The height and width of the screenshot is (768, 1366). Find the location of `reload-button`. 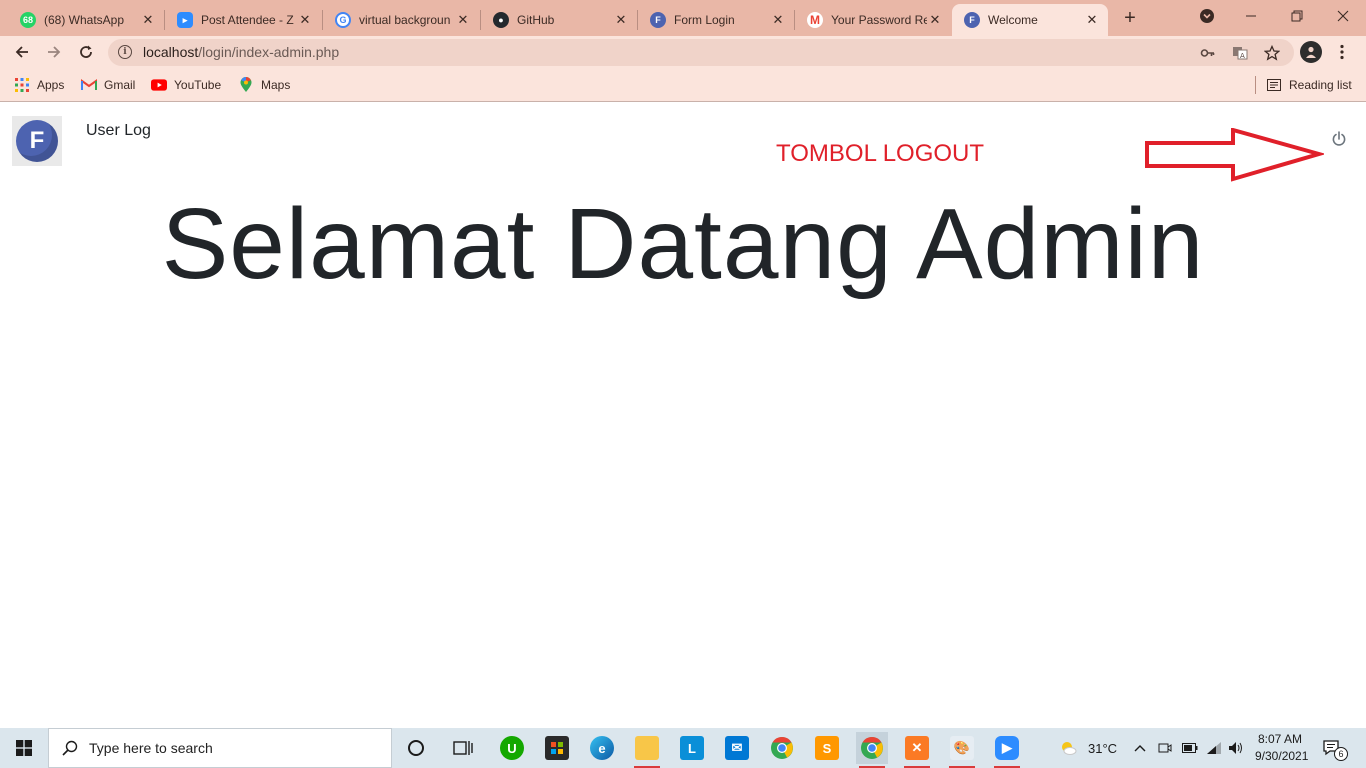

reload-button is located at coordinates (86, 52).